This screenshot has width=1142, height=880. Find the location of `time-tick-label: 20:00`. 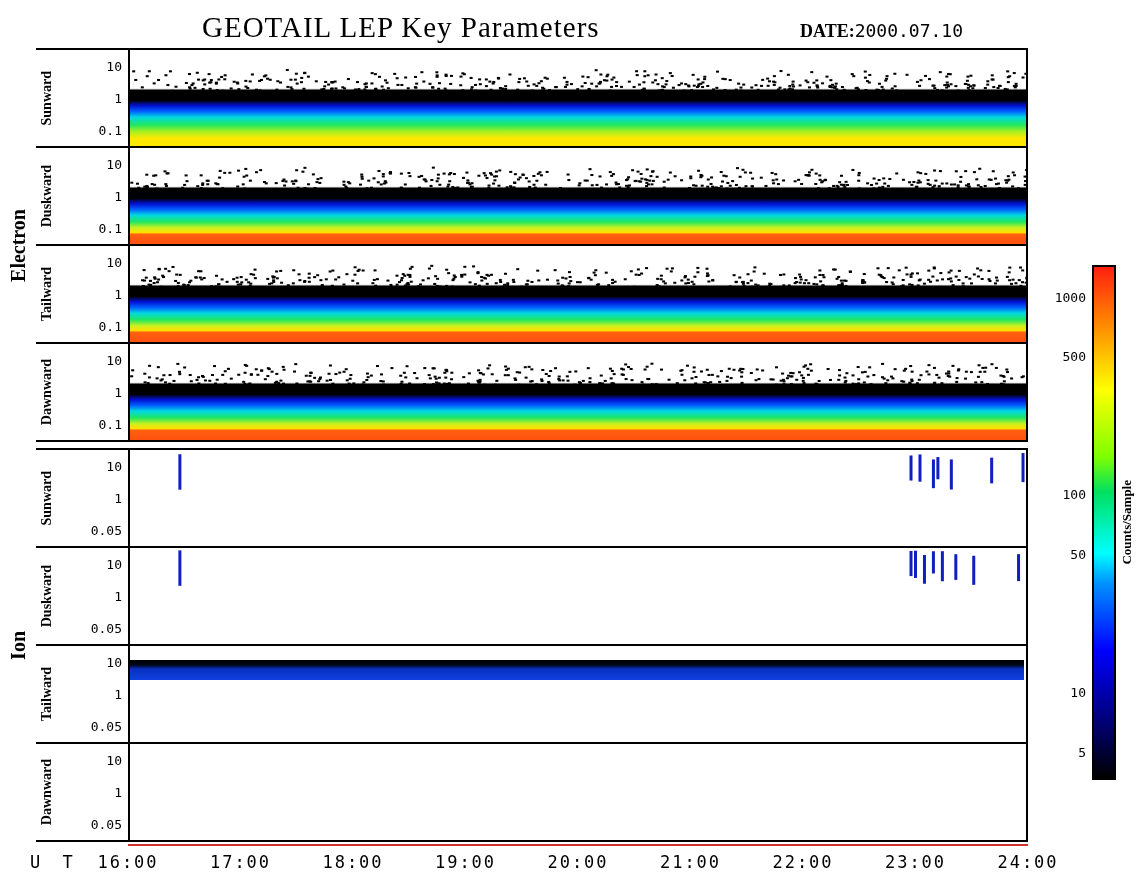

time-tick-label: 20:00 is located at coordinates (578, 862).